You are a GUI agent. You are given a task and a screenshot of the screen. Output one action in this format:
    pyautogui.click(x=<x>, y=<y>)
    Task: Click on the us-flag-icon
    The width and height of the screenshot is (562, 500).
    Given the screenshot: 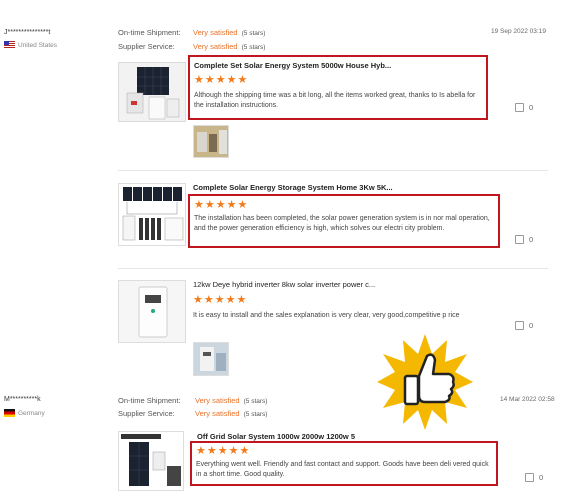 What is the action you would take?
    pyautogui.click(x=9, y=45)
    